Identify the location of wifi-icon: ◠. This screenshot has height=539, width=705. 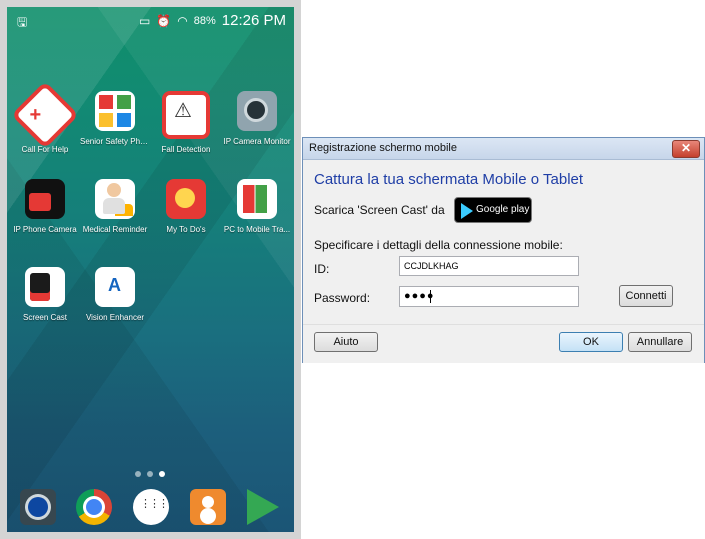
(182, 20).